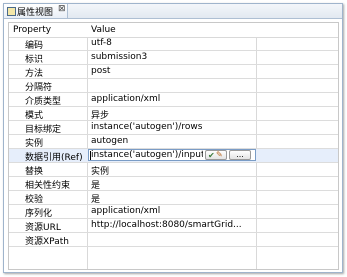  I want to click on property-row-instance: 实例 autogen, so click(173, 142).